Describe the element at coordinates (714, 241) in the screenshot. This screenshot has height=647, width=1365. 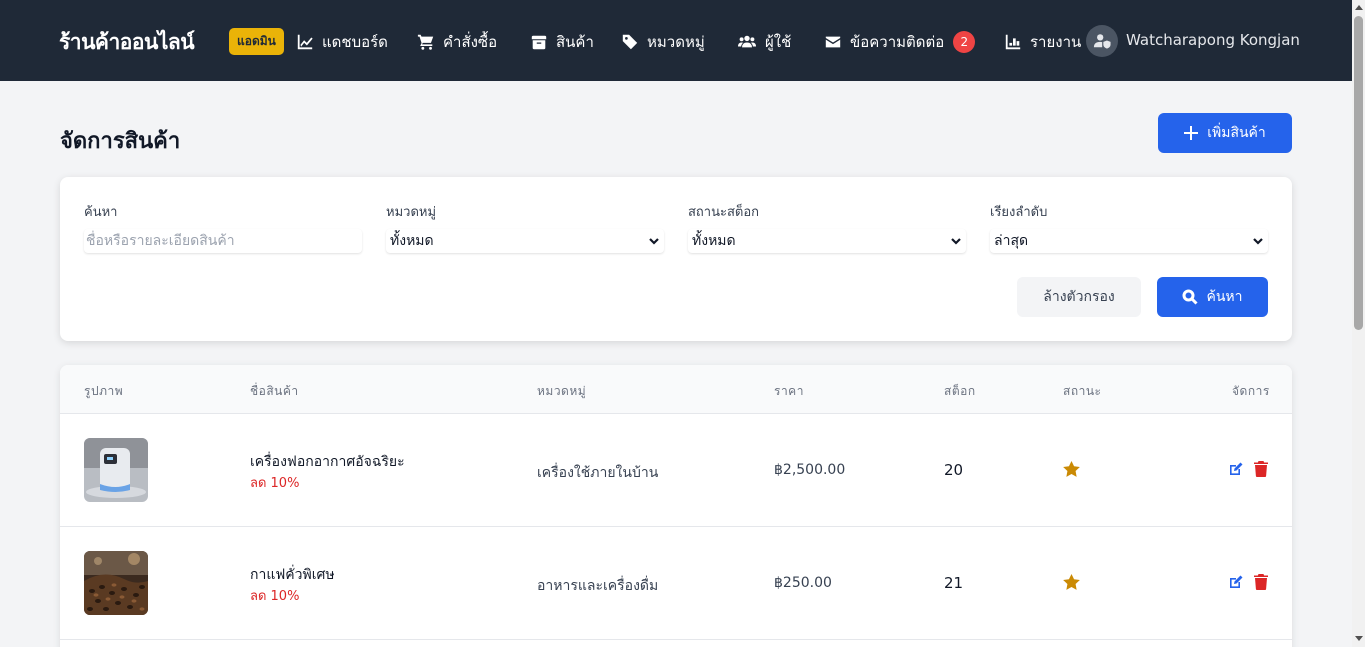
I see `stock-select-value: ทั้งหมด` at that location.